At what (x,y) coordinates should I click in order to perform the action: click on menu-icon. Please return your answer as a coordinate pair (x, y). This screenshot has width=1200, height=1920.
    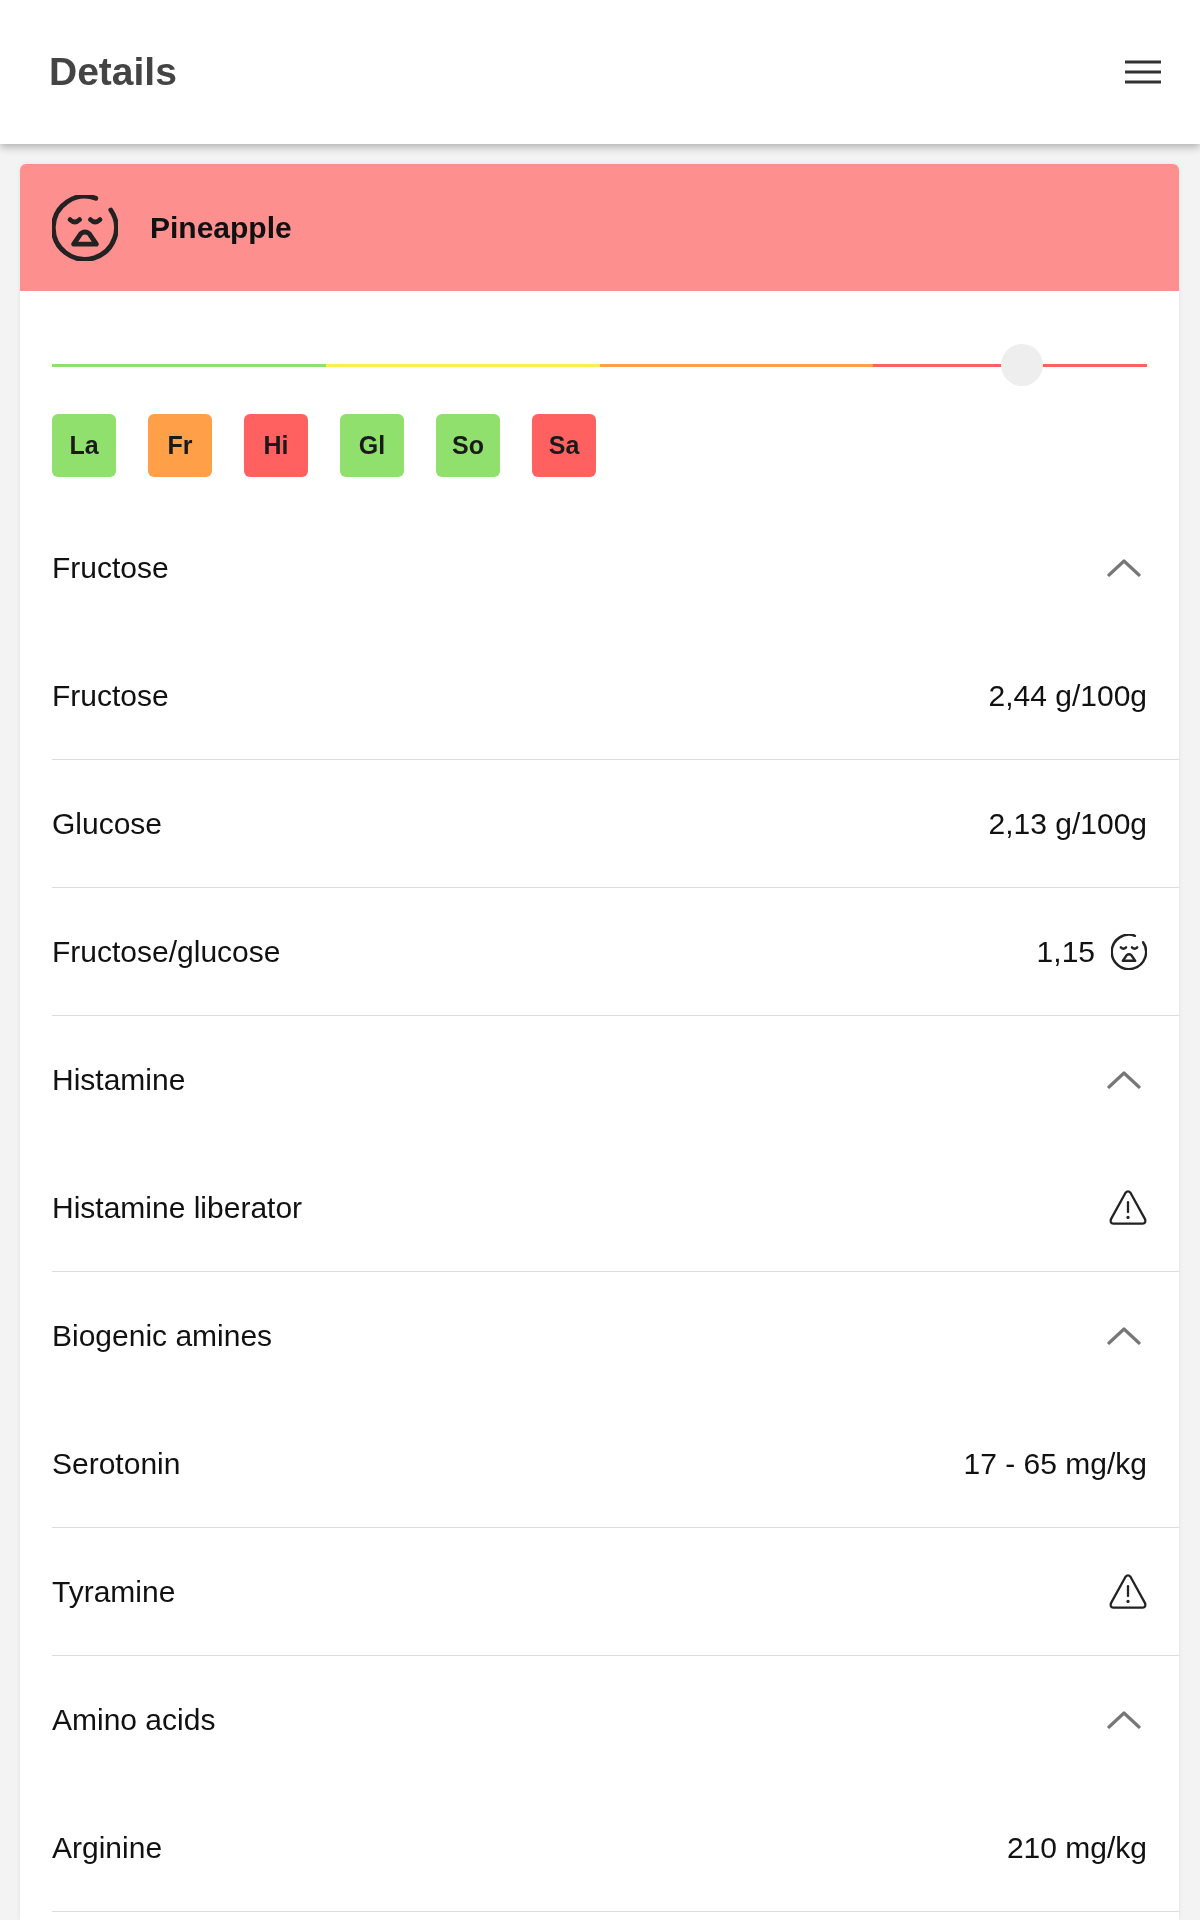
    Looking at the image, I should click on (1143, 72).